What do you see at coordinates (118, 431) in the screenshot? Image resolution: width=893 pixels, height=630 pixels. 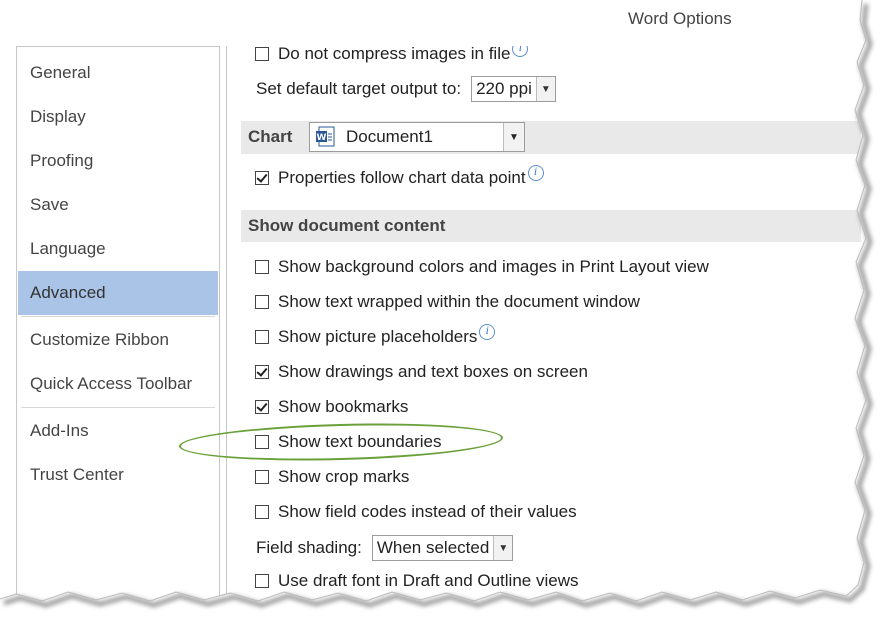 I see `sidebar-item-add-ins: Add-Ins` at bounding box center [118, 431].